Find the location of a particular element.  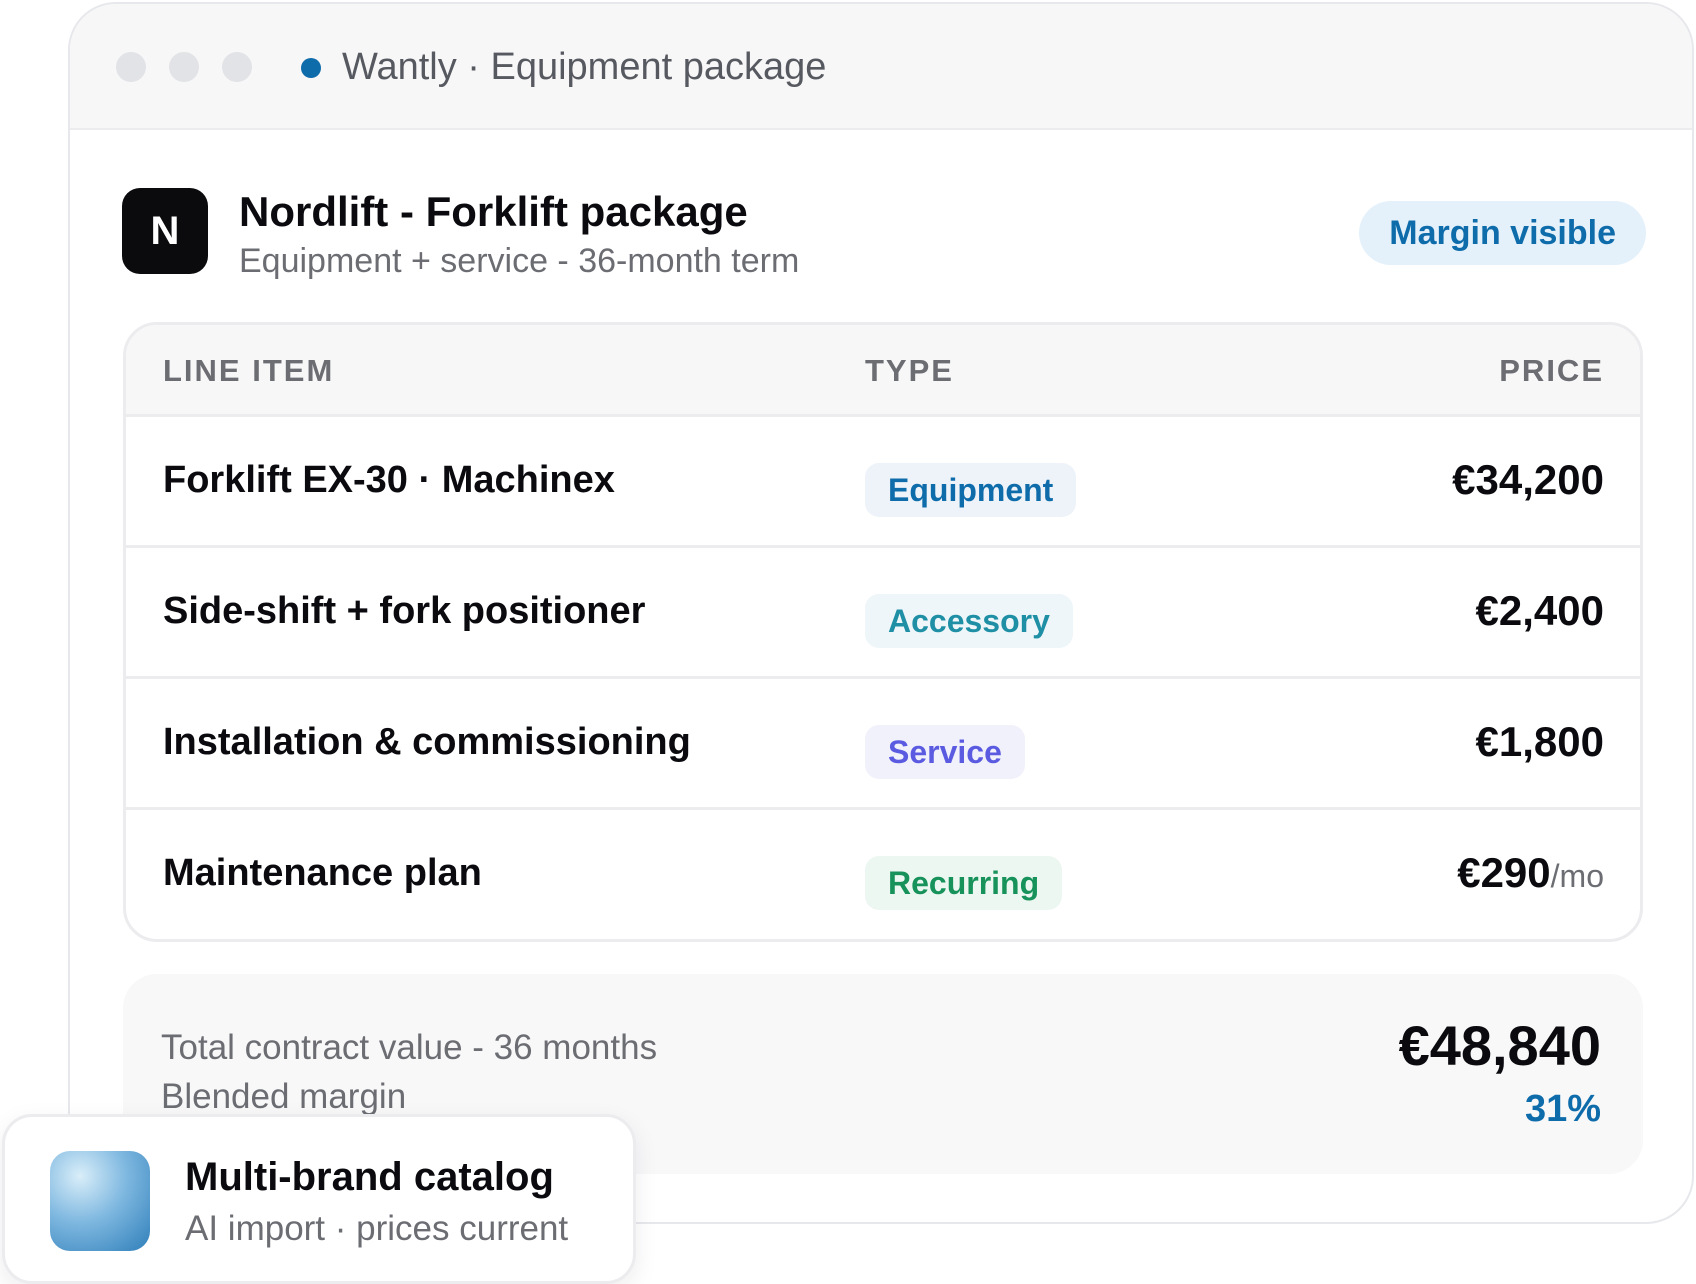

catalog-title: Multi-brand catalog is located at coordinates (369, 1177).